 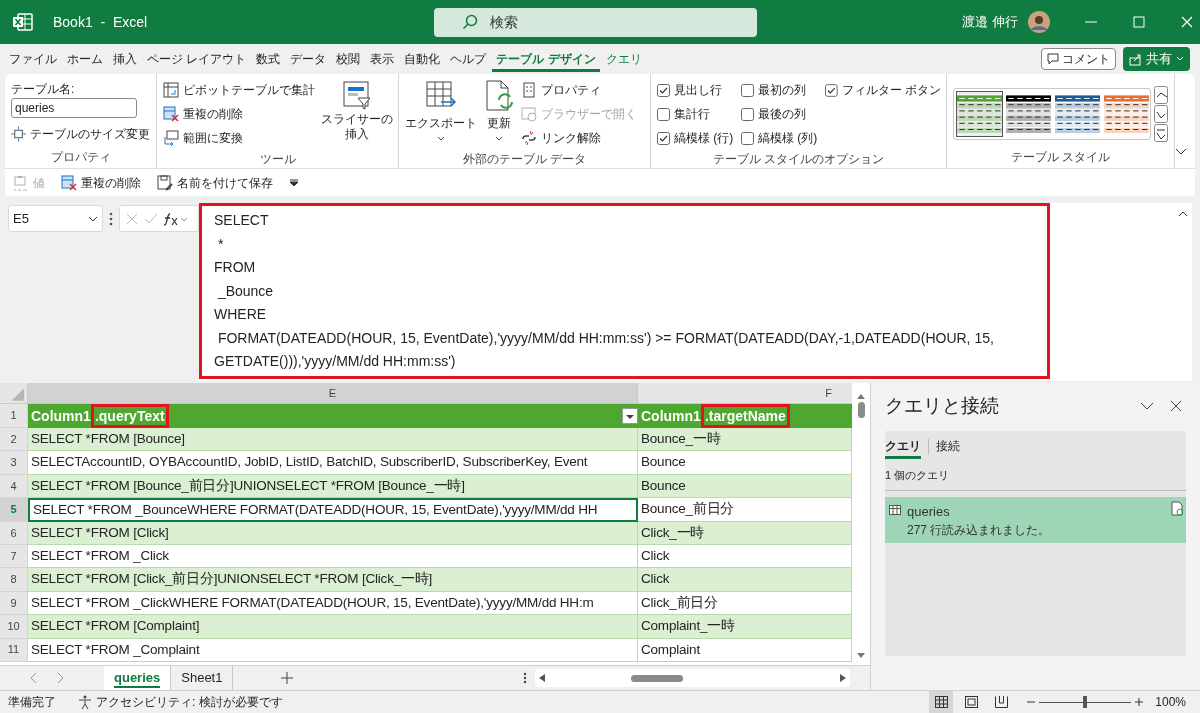 I want to click on checkbox: 集計行, so click(x=699, y=114).